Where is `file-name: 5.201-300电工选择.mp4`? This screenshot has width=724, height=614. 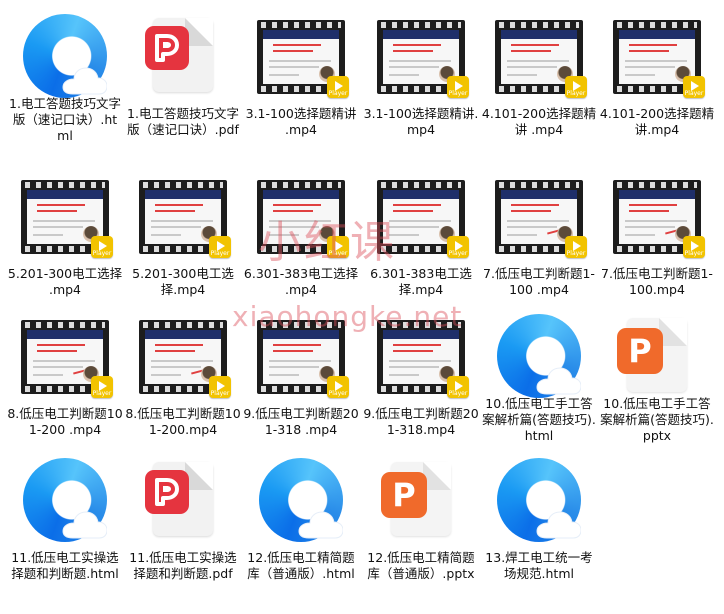
file-name: 5.201-300电工选择.mp4 is located at coordinates (183, 281).